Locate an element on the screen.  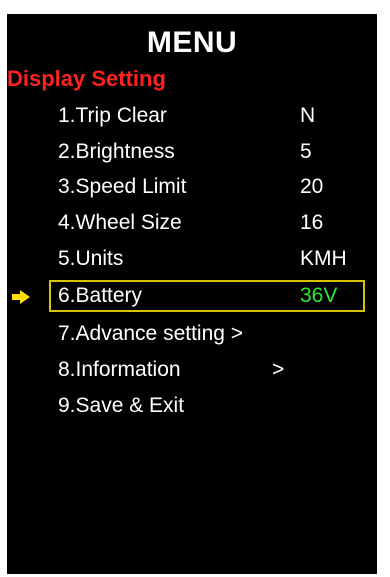
menu-item-value: 5 is located at coordinates (306, 151).